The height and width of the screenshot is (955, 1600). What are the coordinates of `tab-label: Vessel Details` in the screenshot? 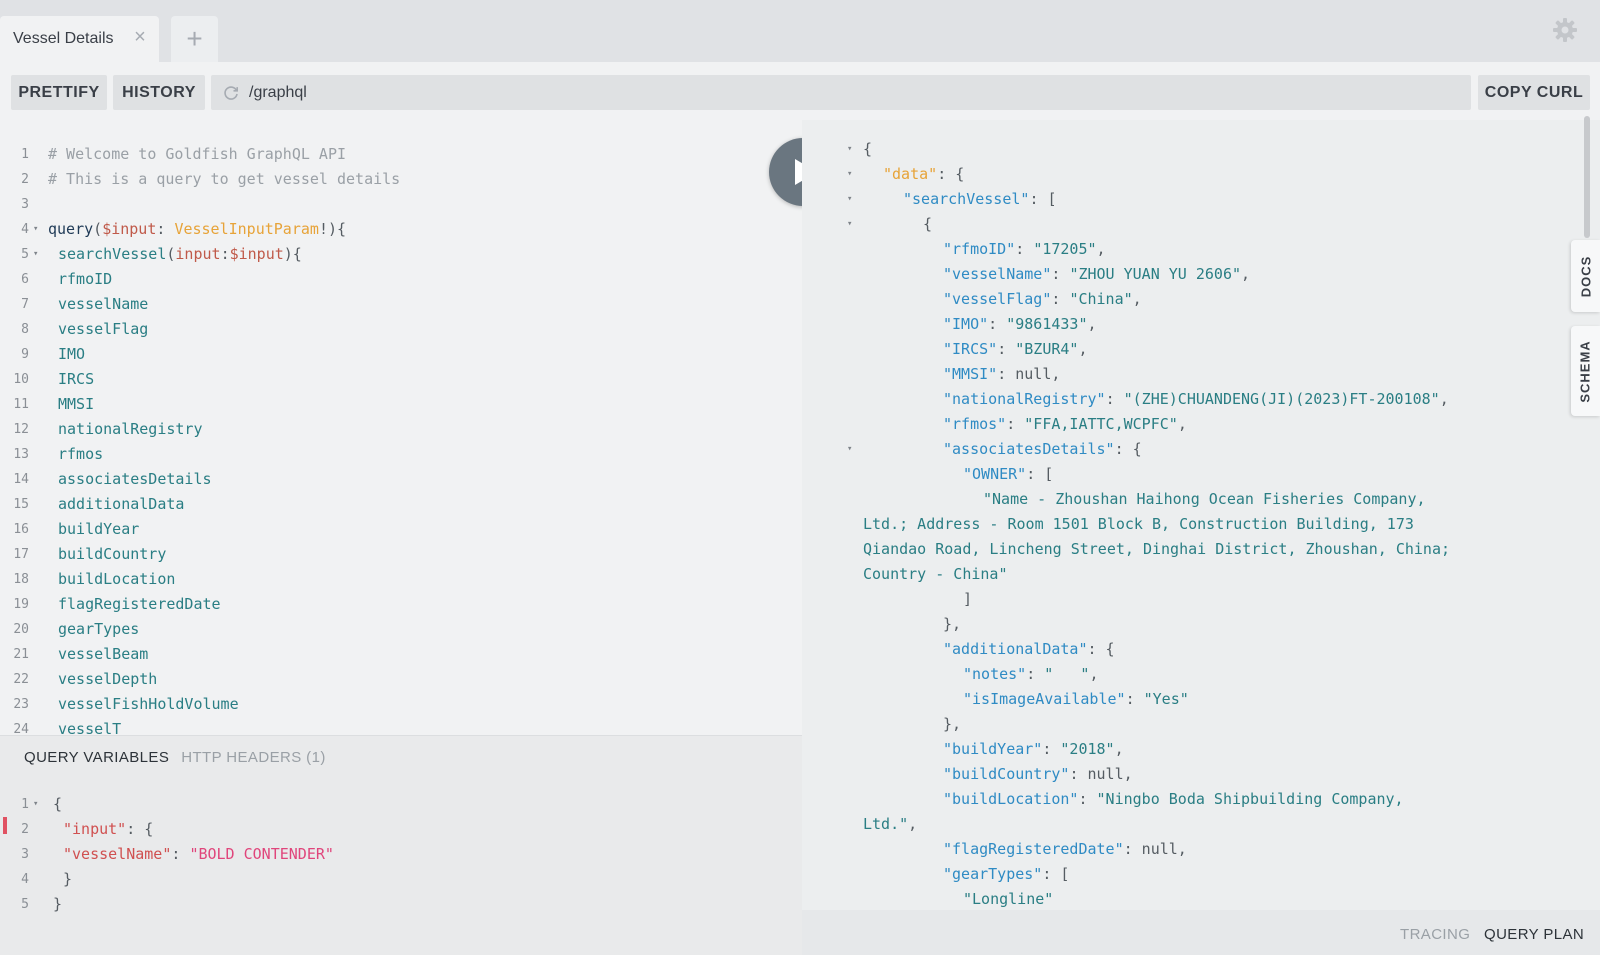 It's located at (63, 38).